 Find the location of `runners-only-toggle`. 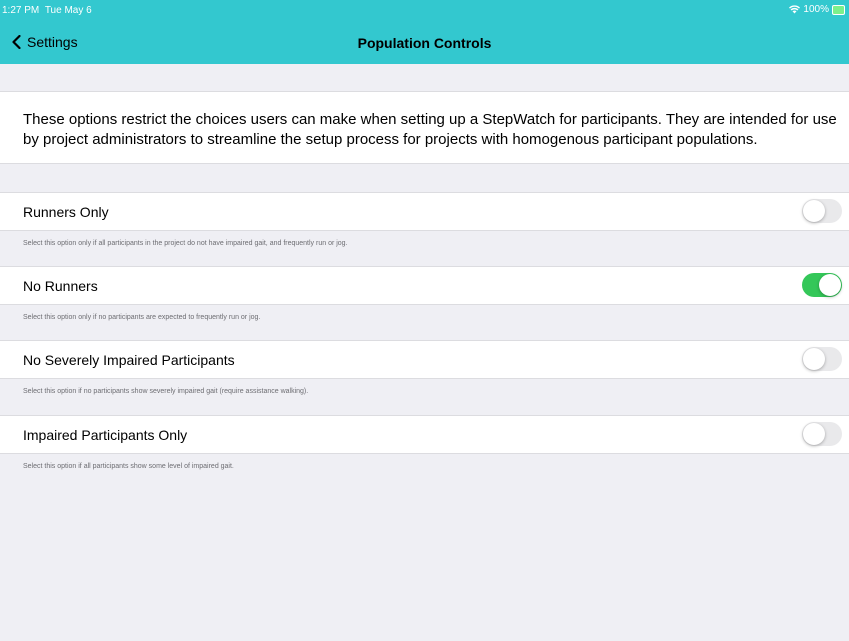

runners-only-toggle is located at coordinates (822, 211).